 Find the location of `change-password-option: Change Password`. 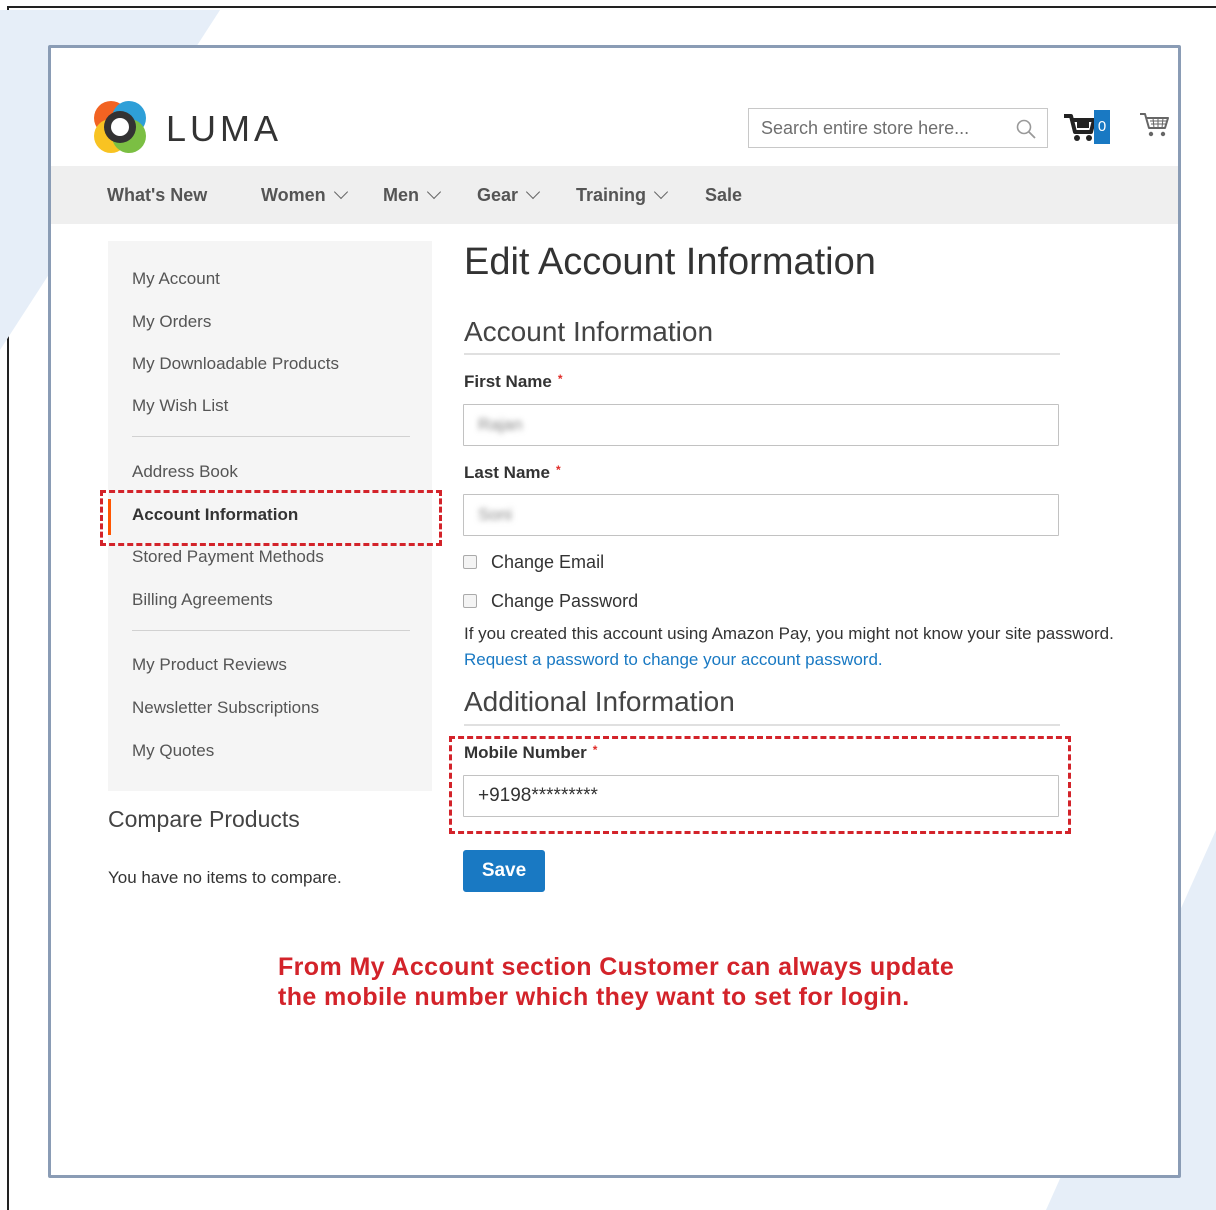

change-password-option: Change Password is located at coordinates (550, 601).